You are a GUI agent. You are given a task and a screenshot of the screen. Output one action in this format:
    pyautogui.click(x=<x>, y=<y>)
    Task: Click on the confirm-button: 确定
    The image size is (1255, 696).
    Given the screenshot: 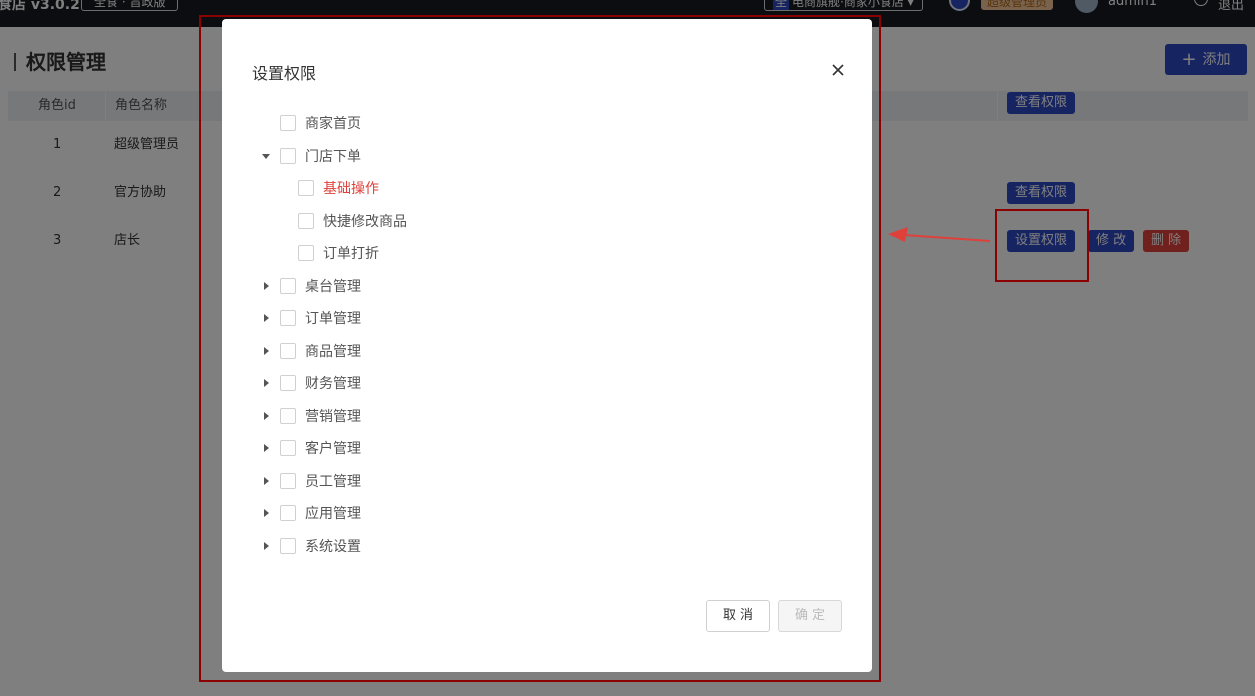 What is the action you would take?
    pyautogui.click(x=810, y=616)
    